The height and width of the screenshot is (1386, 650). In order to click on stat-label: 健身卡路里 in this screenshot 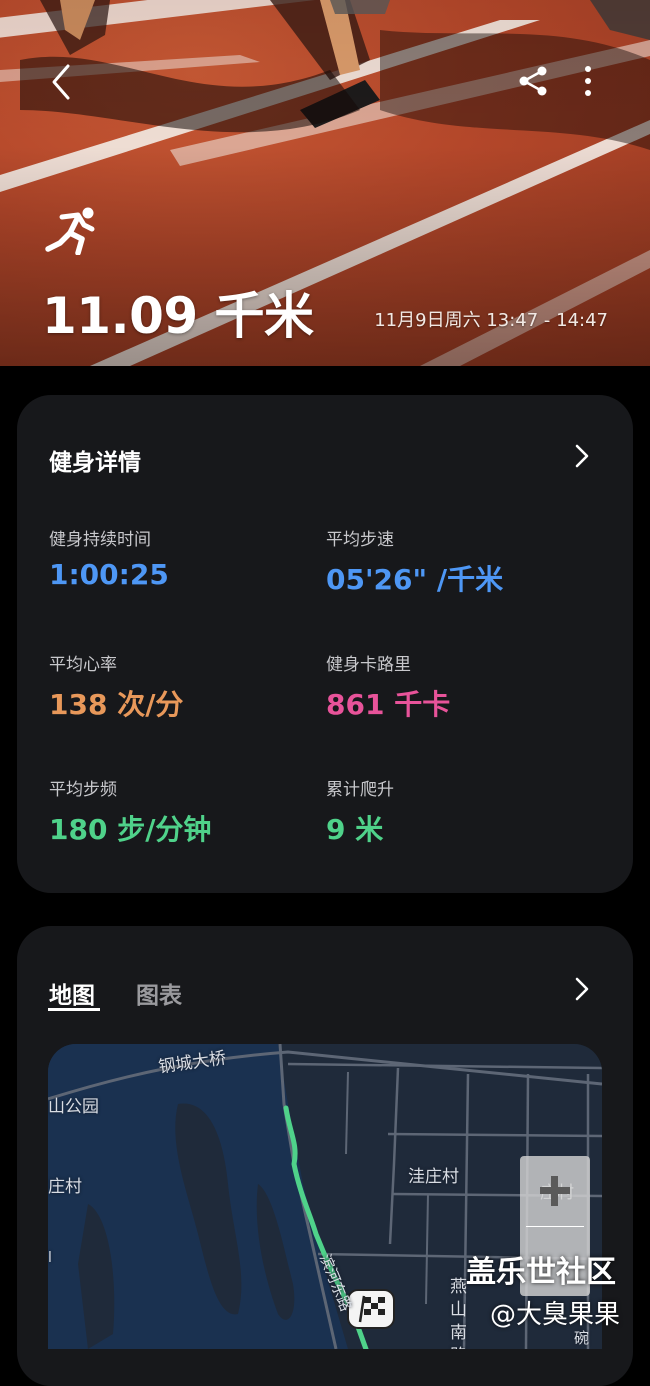, I will do `click(368, 665)`.